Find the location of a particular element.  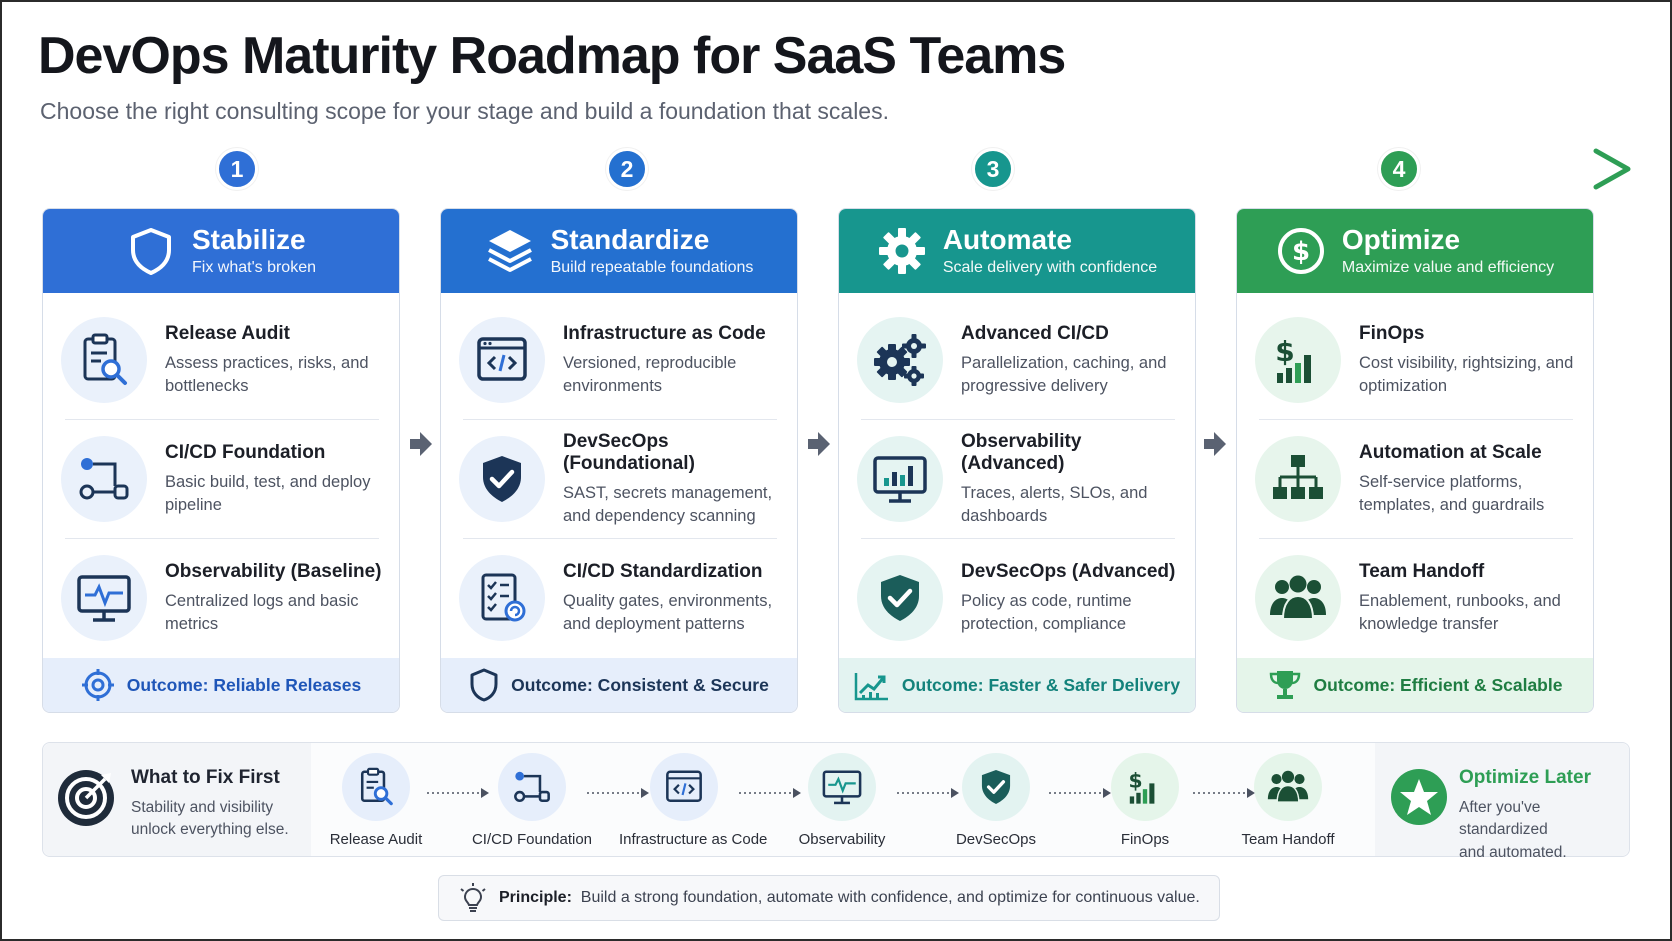

item-title: DevSecOps (Foundational) is located at coordinates (629, 453).